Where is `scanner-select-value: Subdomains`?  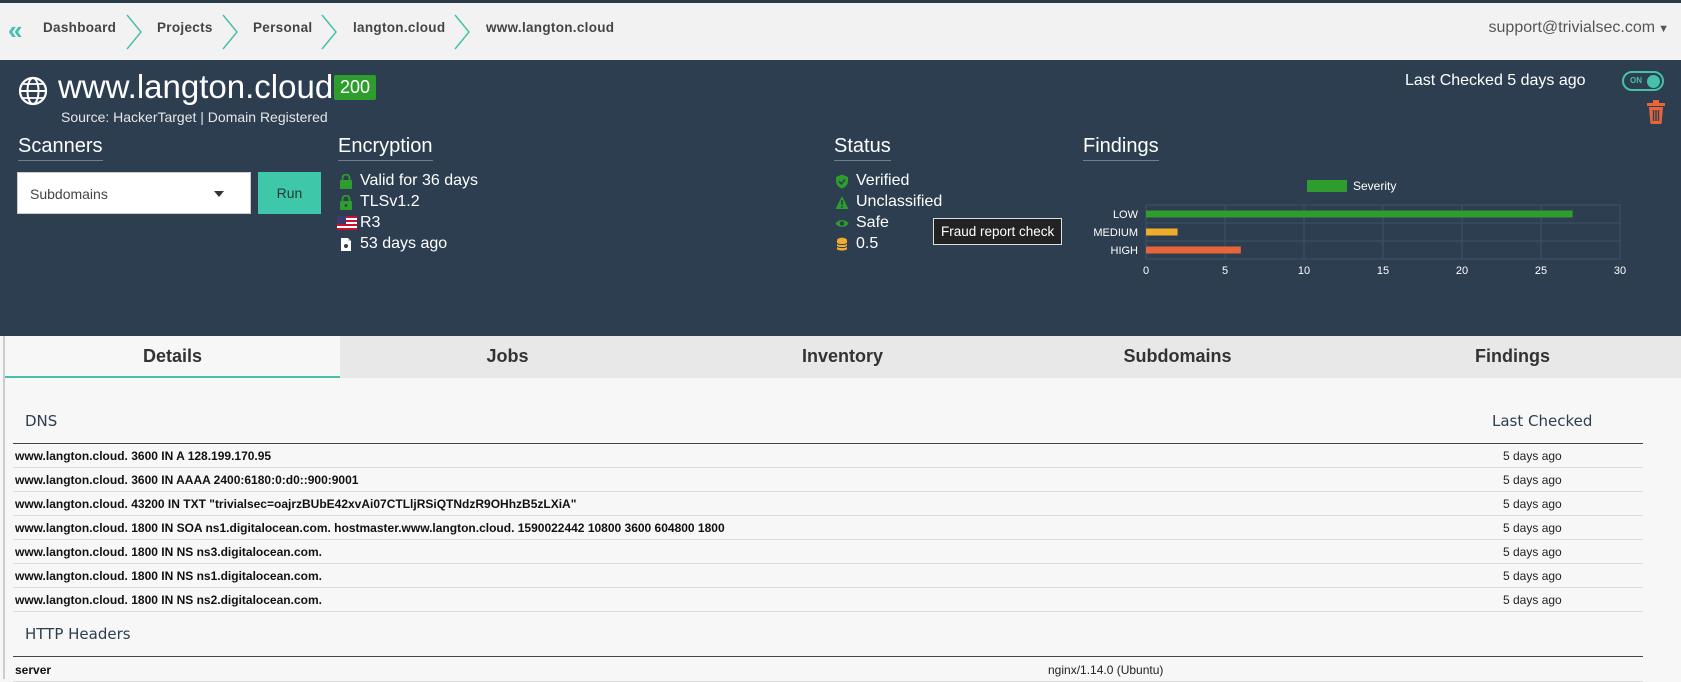
scanner-select-value: Subdomains is located at coordinates (69, 194).